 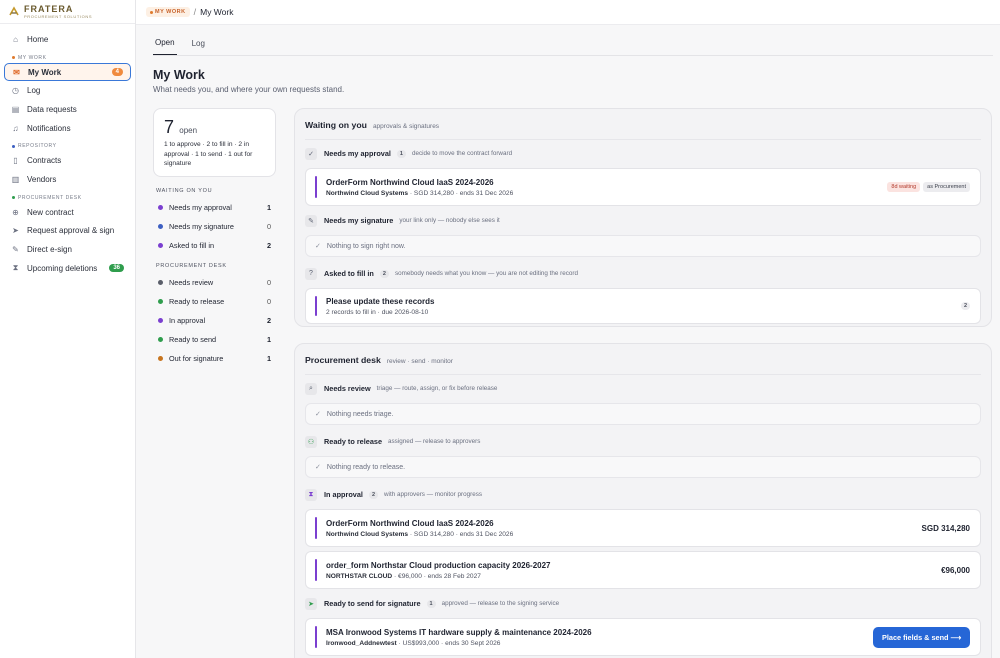 What do you see at coordinates (361, 643) in the screenshot?
I see `item-vendor: Ironwood_Addnewtest` at bounding box center [361, 643].